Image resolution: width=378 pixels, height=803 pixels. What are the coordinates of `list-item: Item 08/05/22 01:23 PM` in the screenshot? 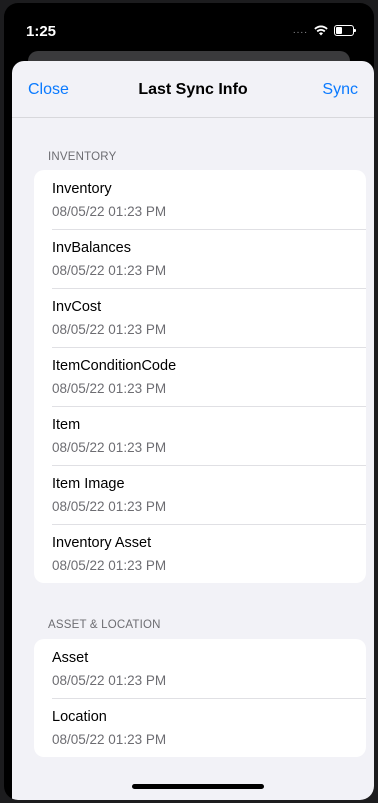 It's located at (200, 435).